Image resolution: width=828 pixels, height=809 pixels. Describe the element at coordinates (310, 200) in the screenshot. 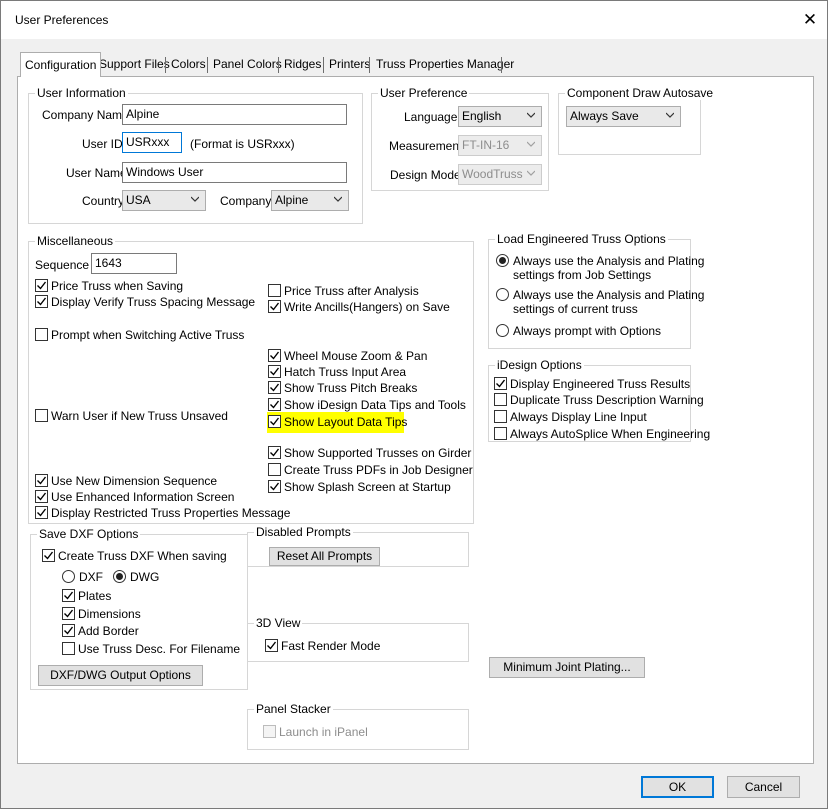

I see `company-select: Alpine` at that location.